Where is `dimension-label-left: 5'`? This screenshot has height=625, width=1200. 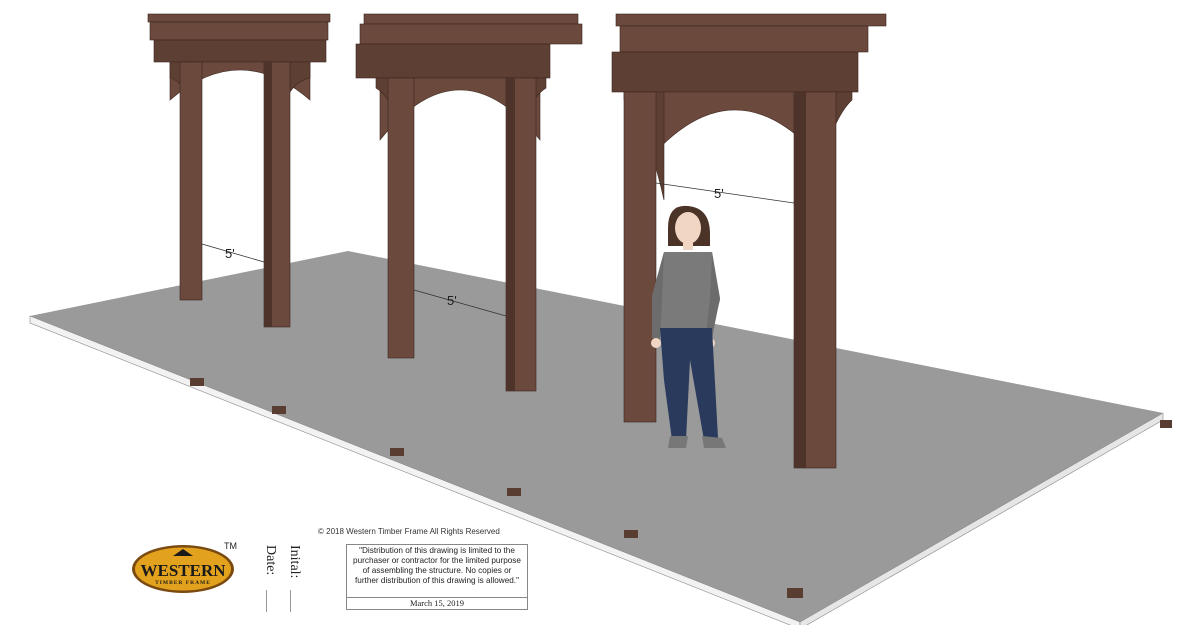
dimension-label-left: 5' is located at coordinates (230, 253).